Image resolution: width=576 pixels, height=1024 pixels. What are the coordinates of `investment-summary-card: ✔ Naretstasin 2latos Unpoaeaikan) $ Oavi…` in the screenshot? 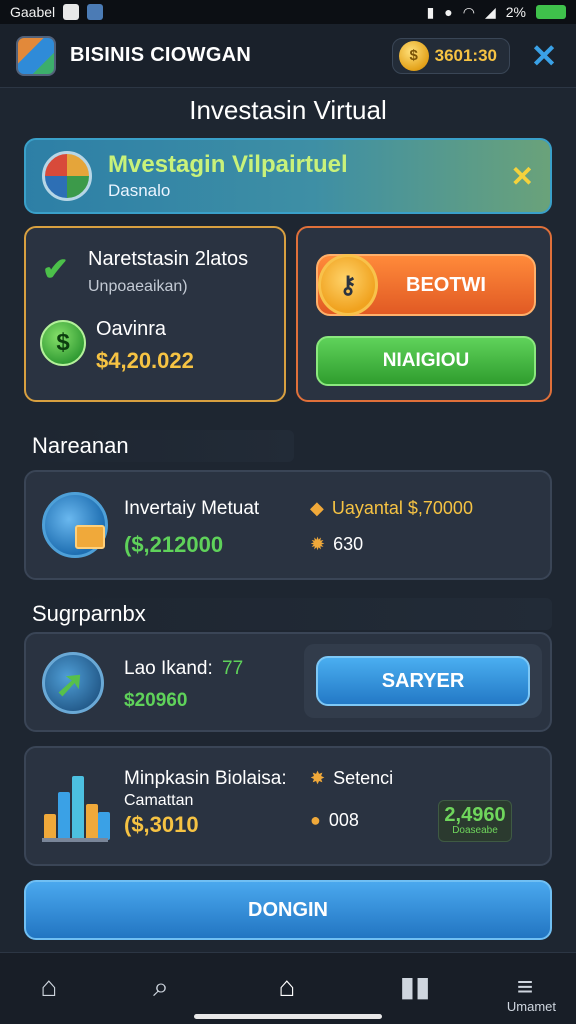 It's located at (155, 314).